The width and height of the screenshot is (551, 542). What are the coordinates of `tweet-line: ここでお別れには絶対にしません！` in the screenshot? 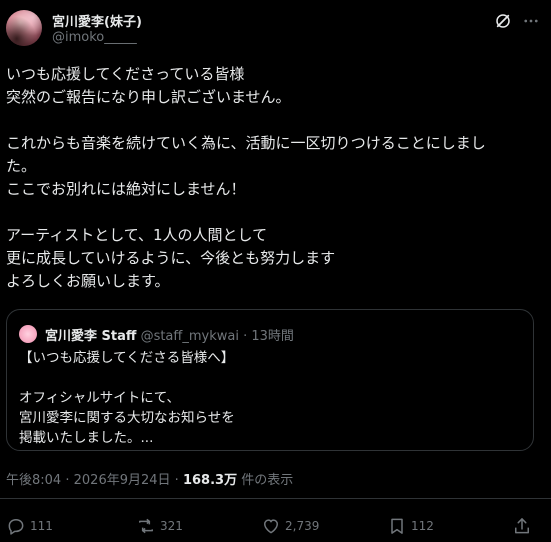 It's located at (126, 189).